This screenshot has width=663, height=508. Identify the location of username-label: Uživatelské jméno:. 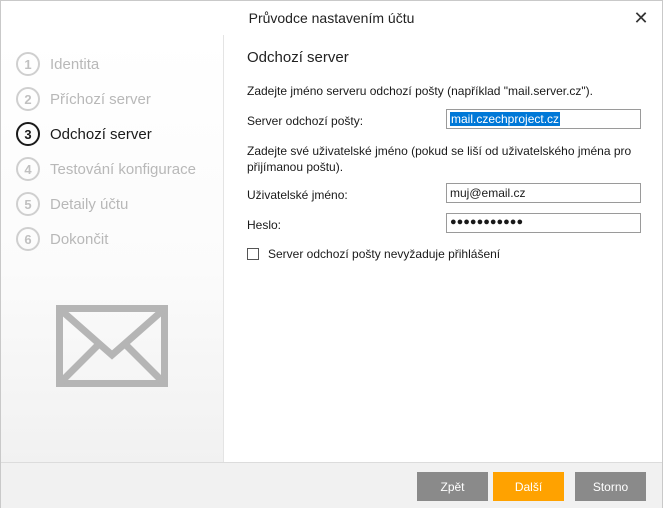
(297, 195).